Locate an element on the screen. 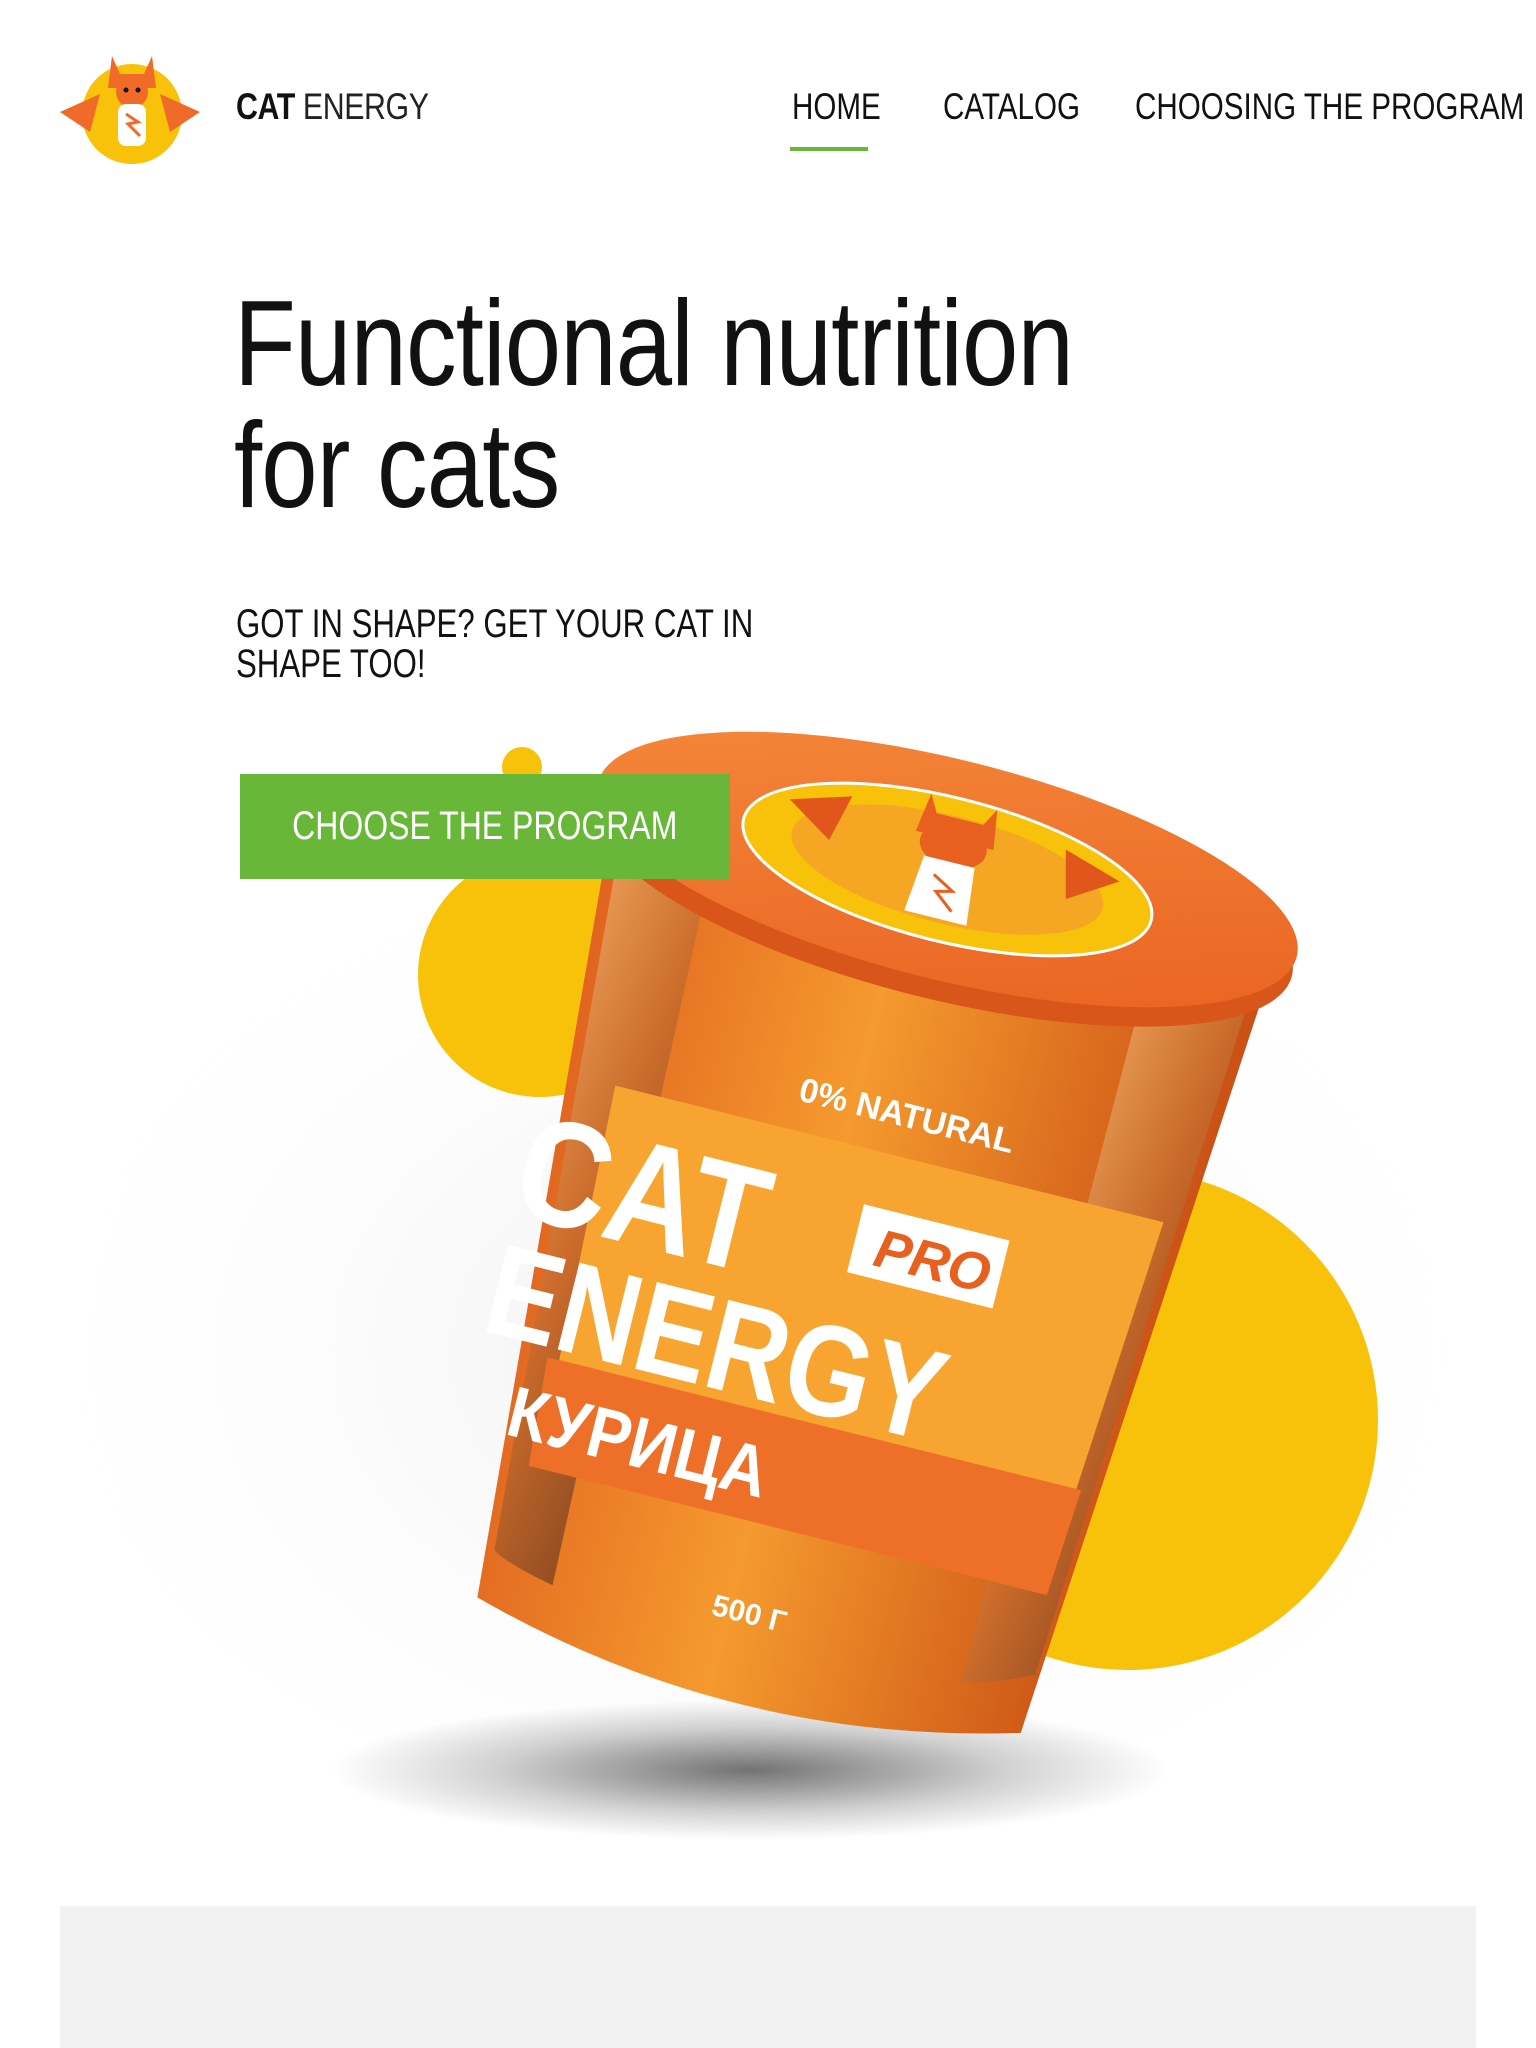 The image size is (1536, 2048). brand-name-light: ENERGY is located at coordinates (365, 106).